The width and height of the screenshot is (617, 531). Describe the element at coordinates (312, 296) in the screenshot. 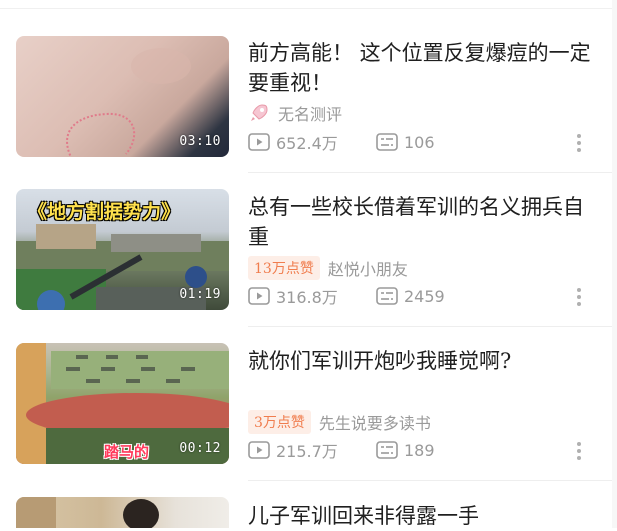

I see `view-count: 316.8万` at that location.